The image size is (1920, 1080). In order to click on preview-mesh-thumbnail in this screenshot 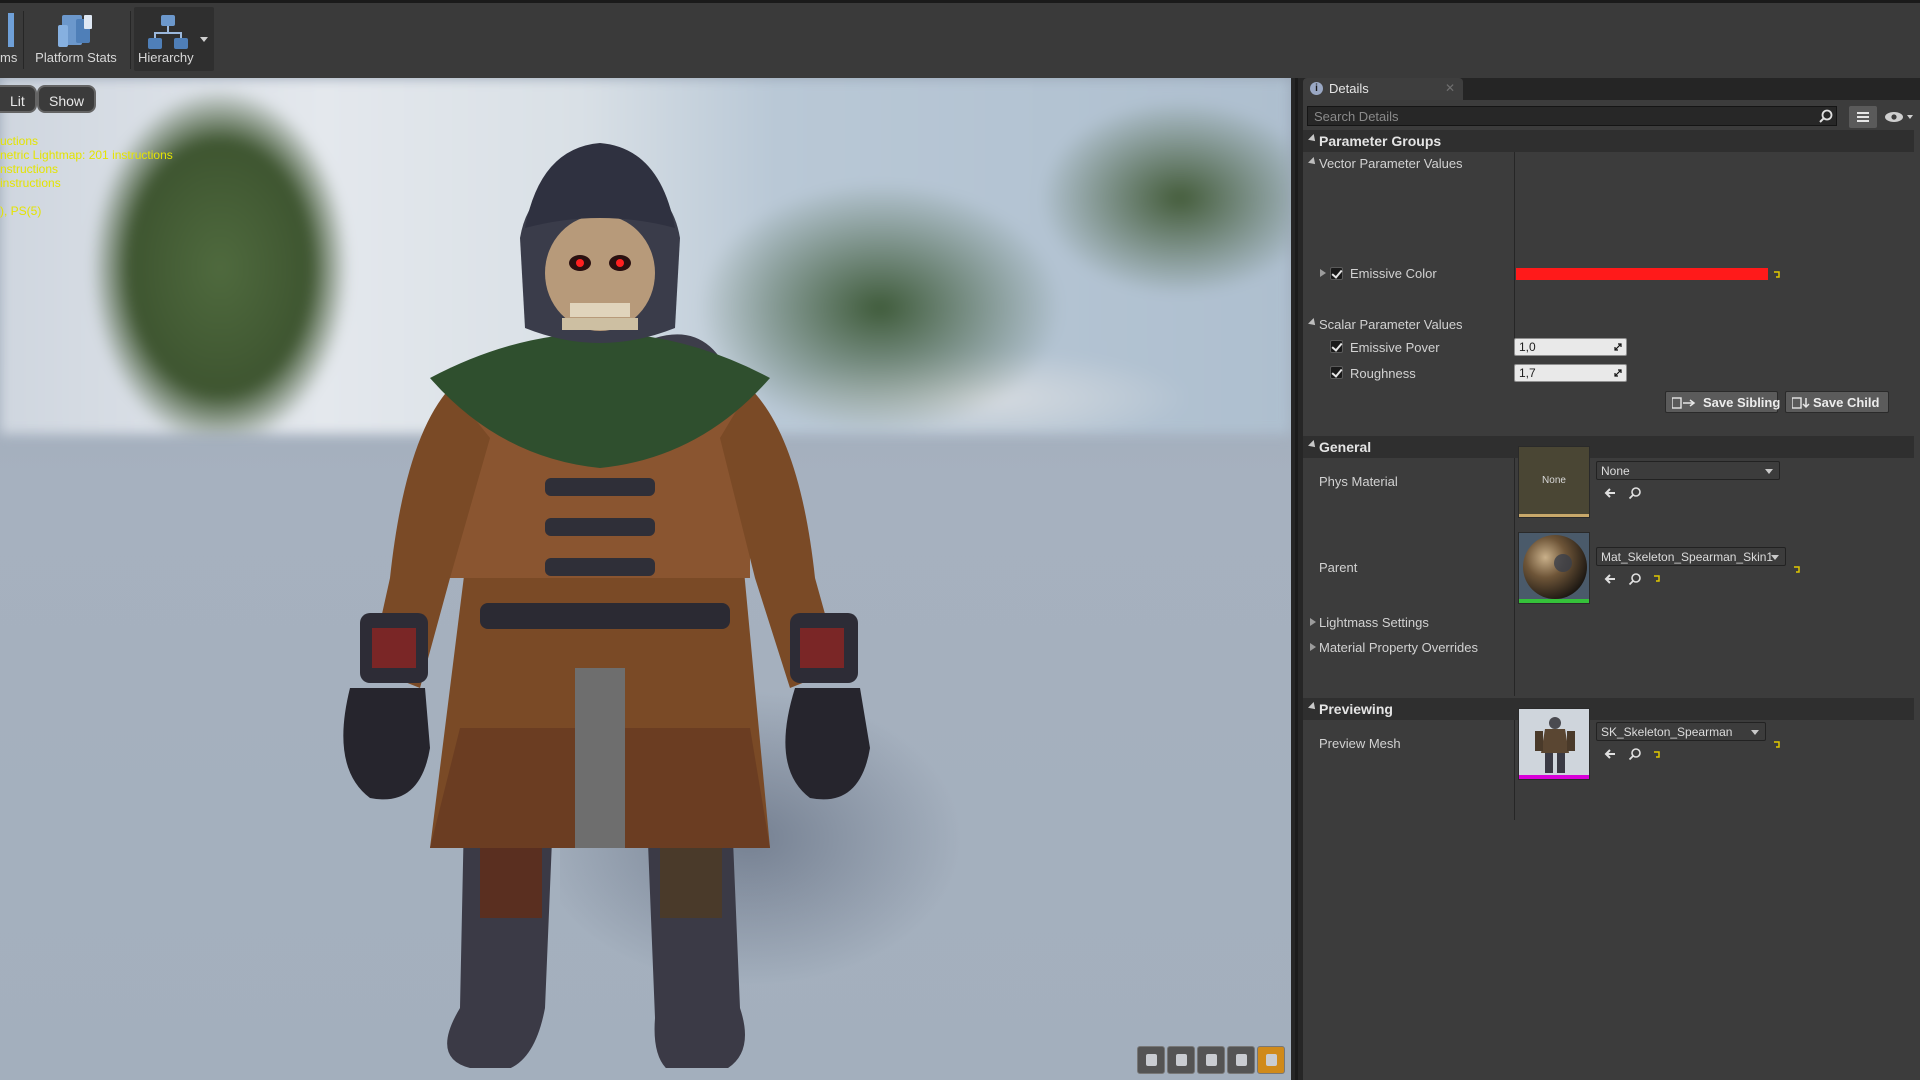, I will do `click(1554, 744)`.